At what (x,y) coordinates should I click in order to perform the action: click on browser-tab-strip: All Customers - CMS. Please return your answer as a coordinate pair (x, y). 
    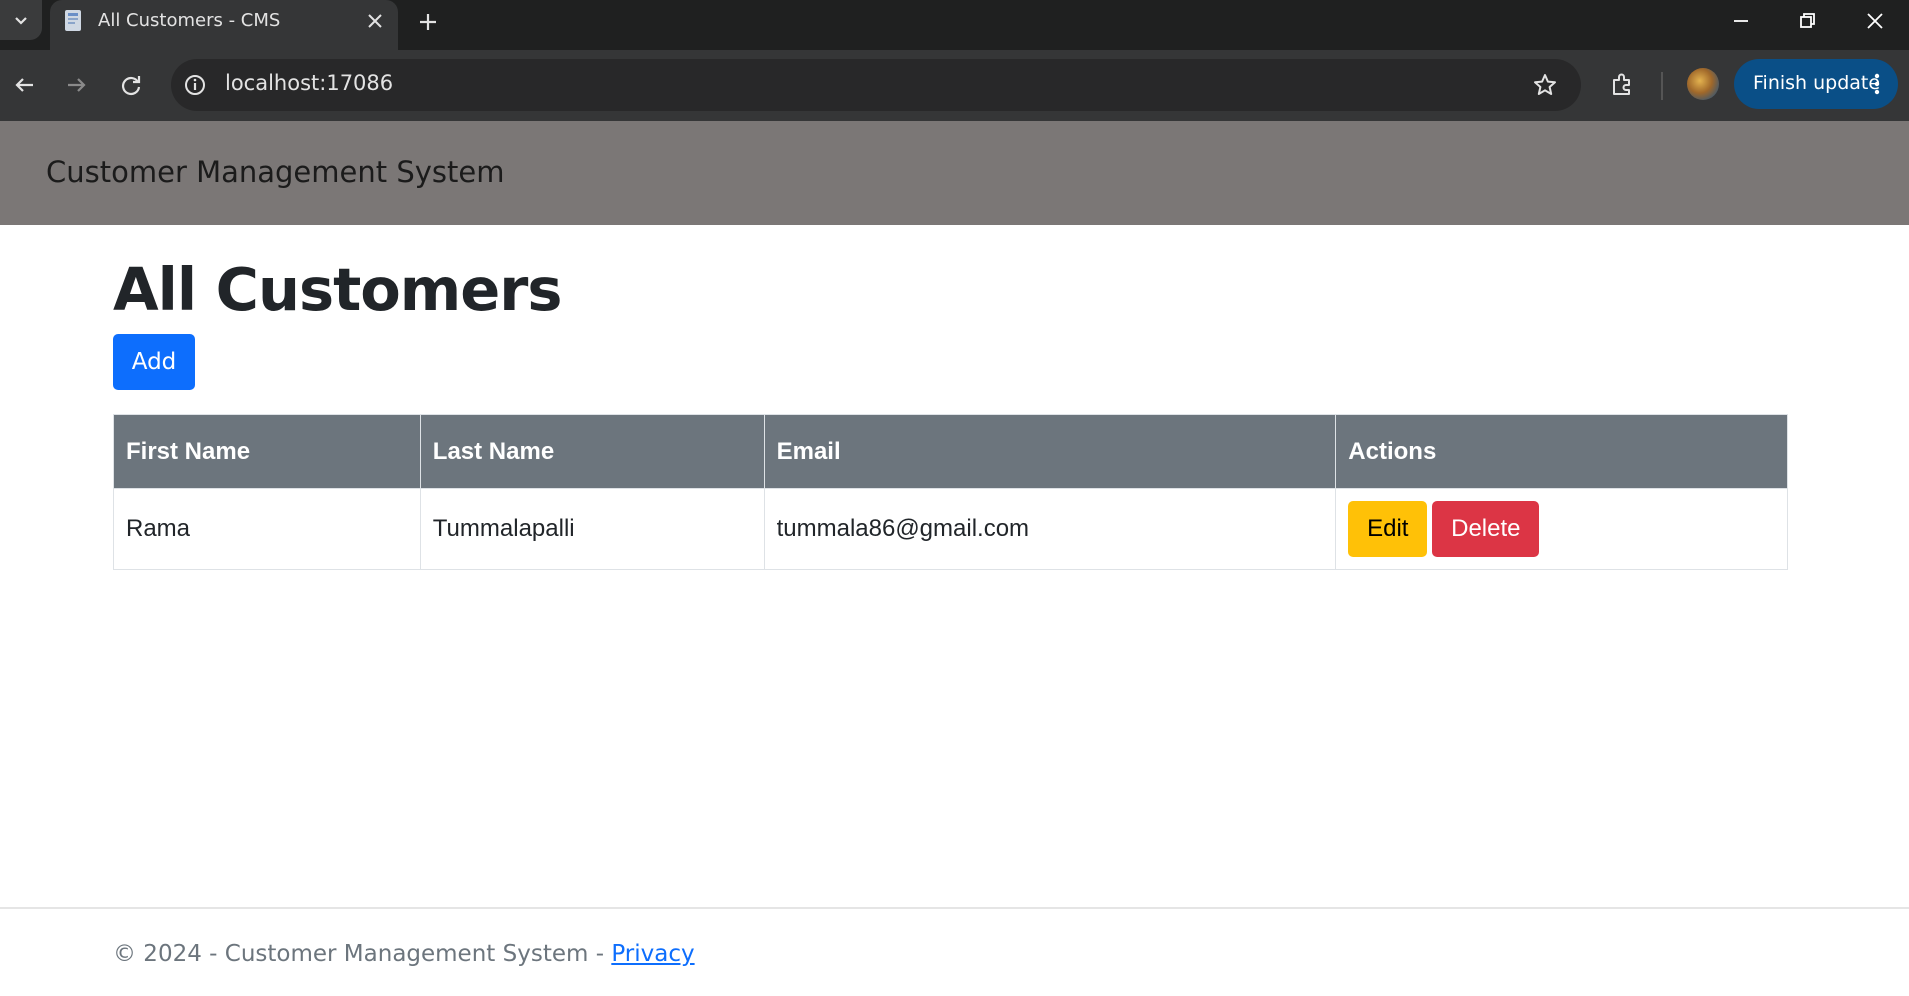
    Looking at the image, I should click on (954, 25).